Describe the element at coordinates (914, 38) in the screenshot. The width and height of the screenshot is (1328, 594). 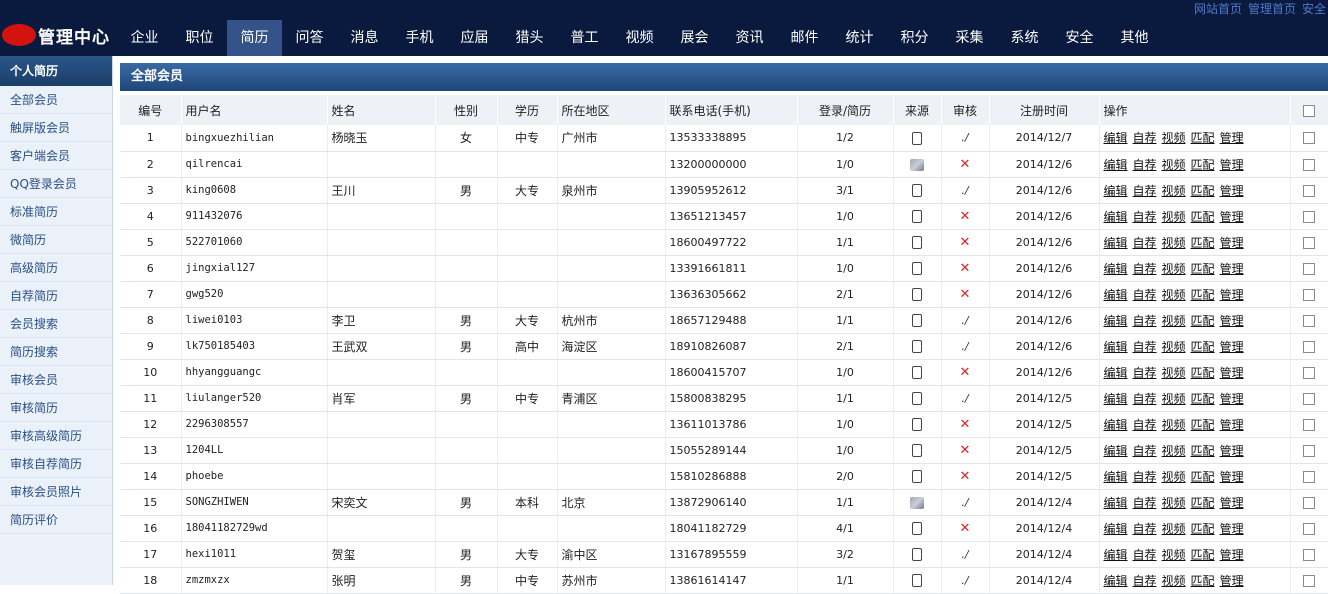
I see `nav-item: 积分` at that location.